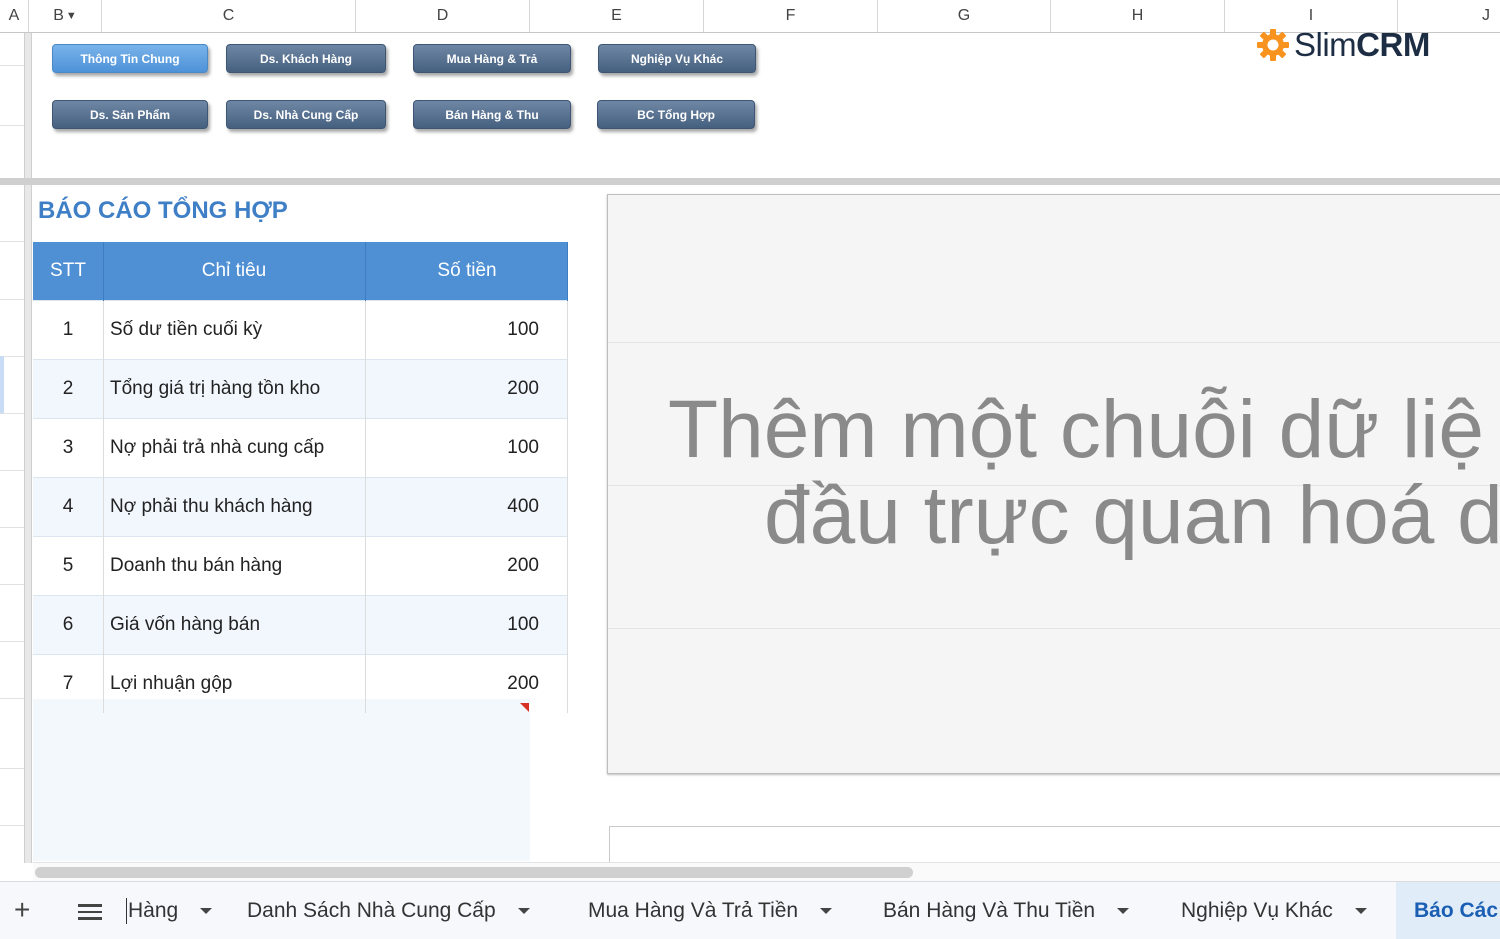 The image size is (1500, 939). I want to click on cell-chi-tieu: Doanh thu bán hàng, so click(234, 566).